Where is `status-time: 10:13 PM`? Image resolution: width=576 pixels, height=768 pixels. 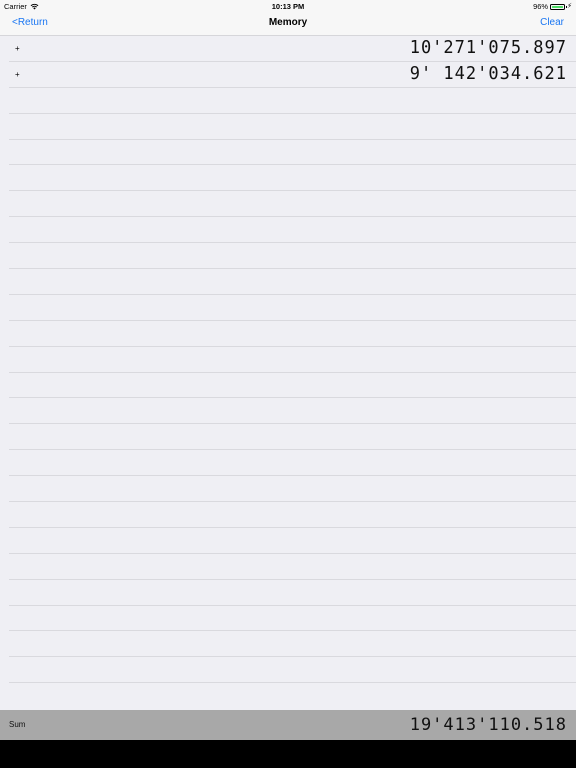
status-time: 10:13 PM is located at coordinates (288, 6).